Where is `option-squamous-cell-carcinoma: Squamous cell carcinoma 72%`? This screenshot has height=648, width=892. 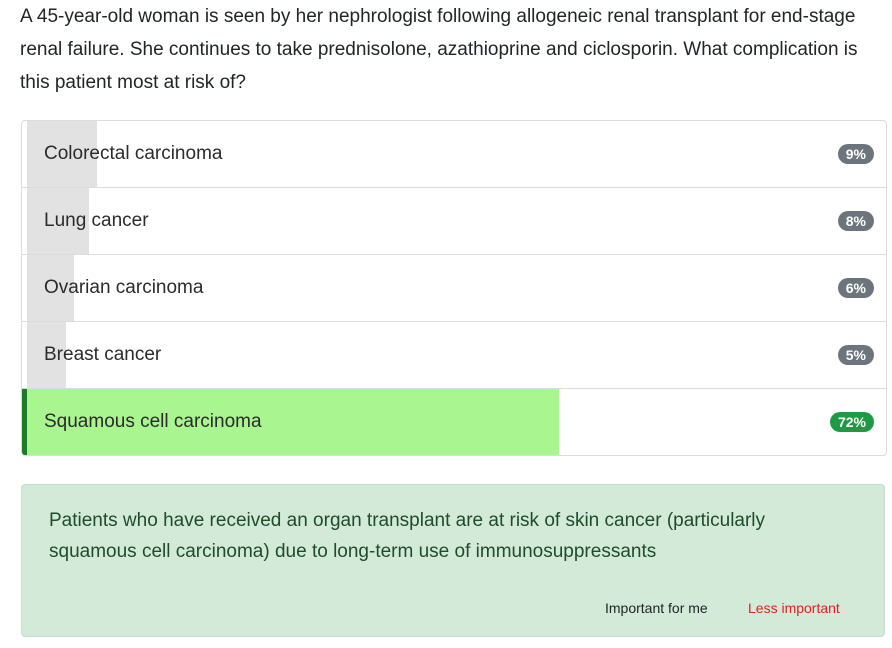
option-squamous-cell-carcinoma: Squamous cell carcinoma 72% is located at coordinates (454, 422).